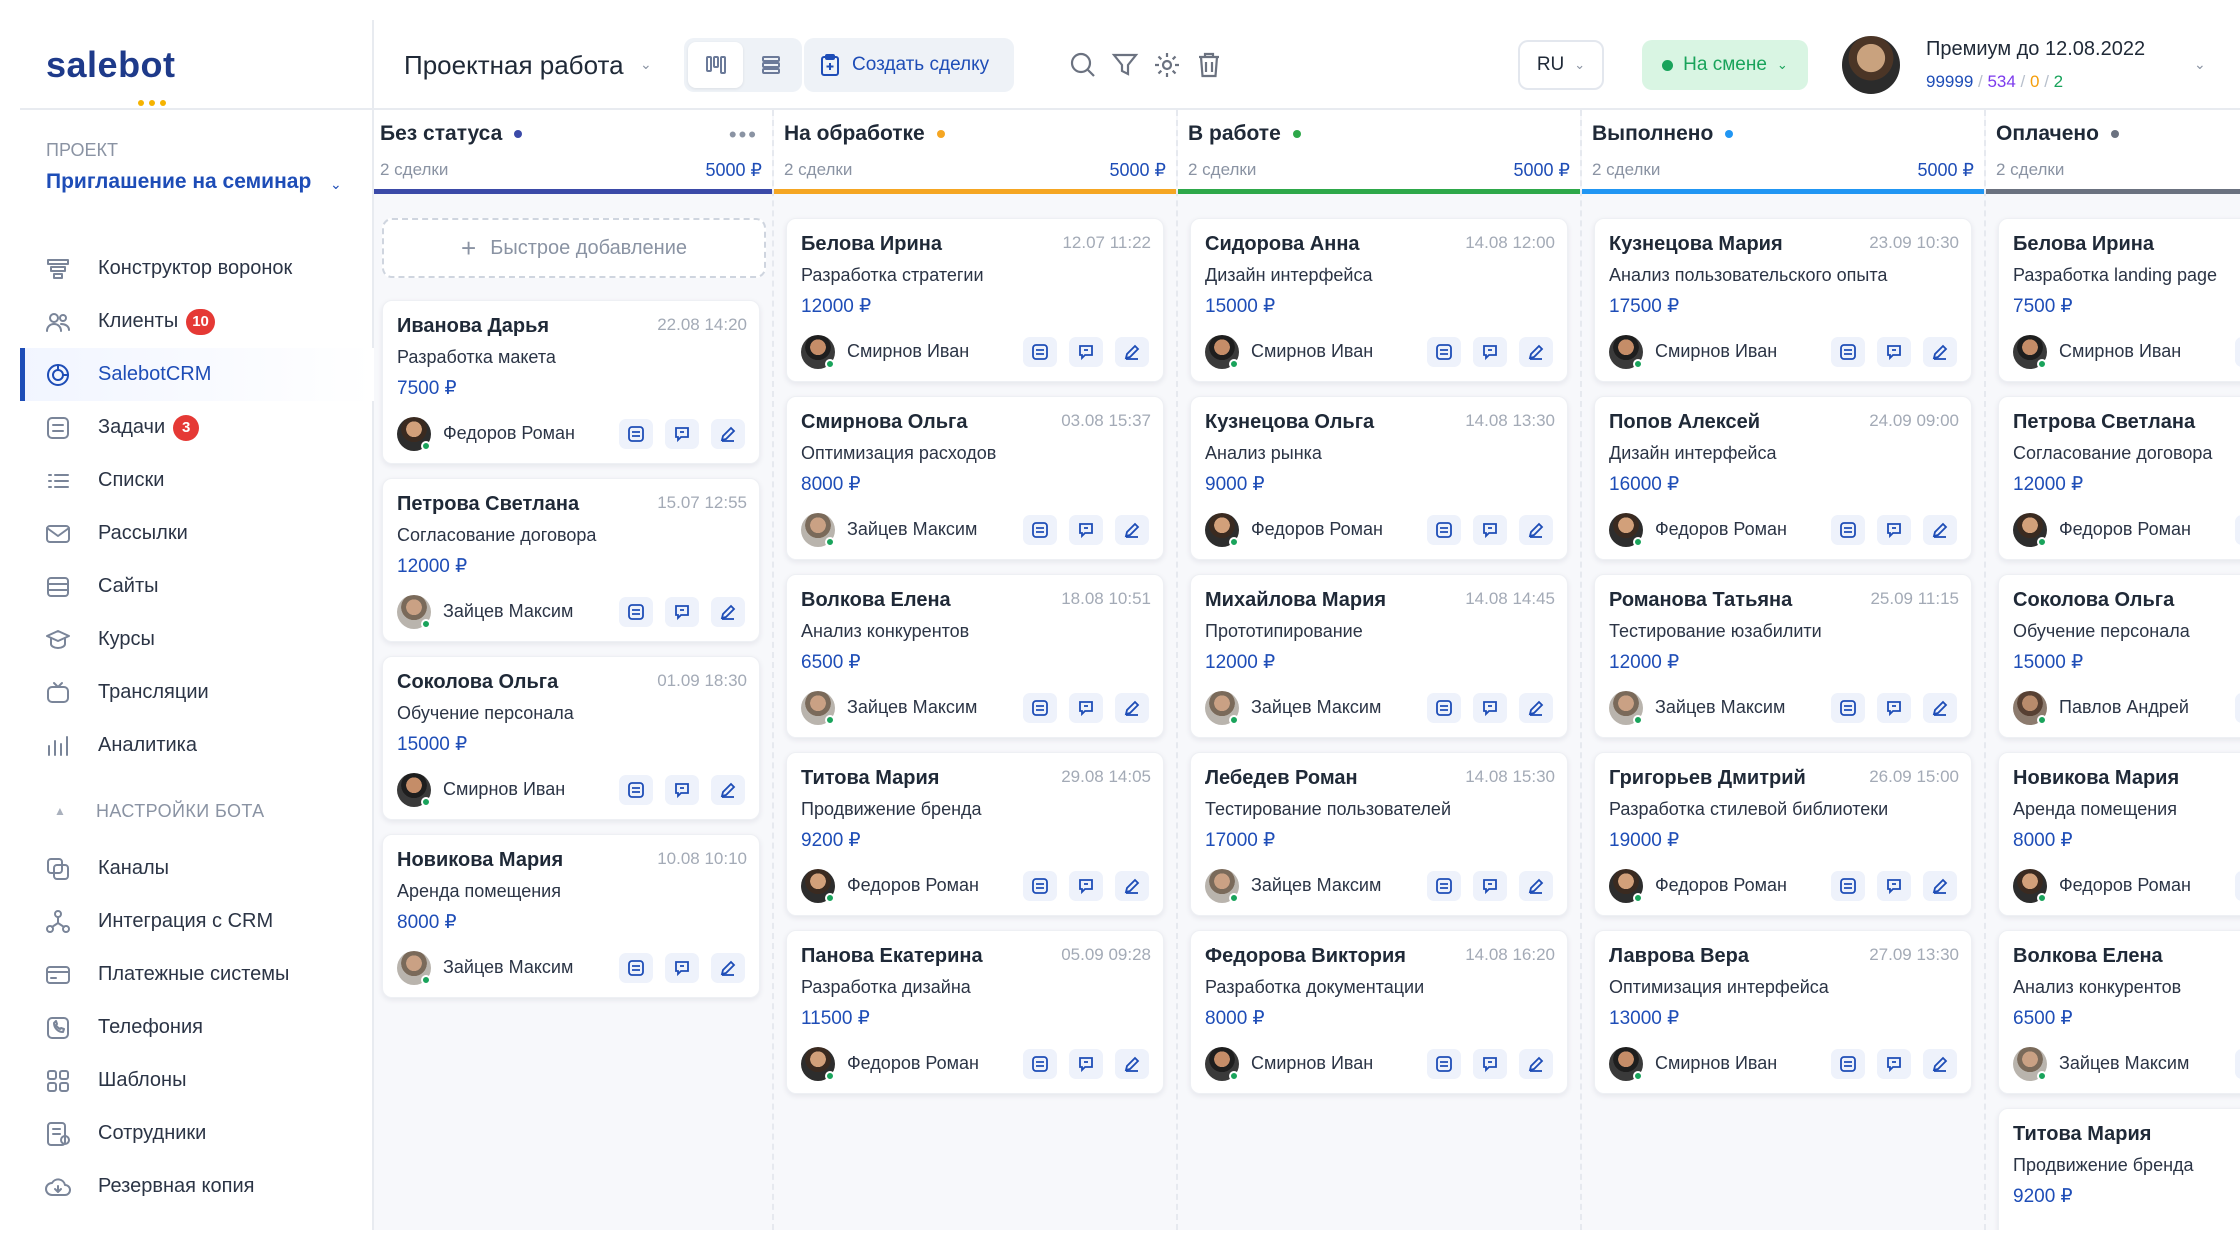 The height and width of the screenshot is (1242, 2240). I want to click on filter-icon, so click(1125, 65).